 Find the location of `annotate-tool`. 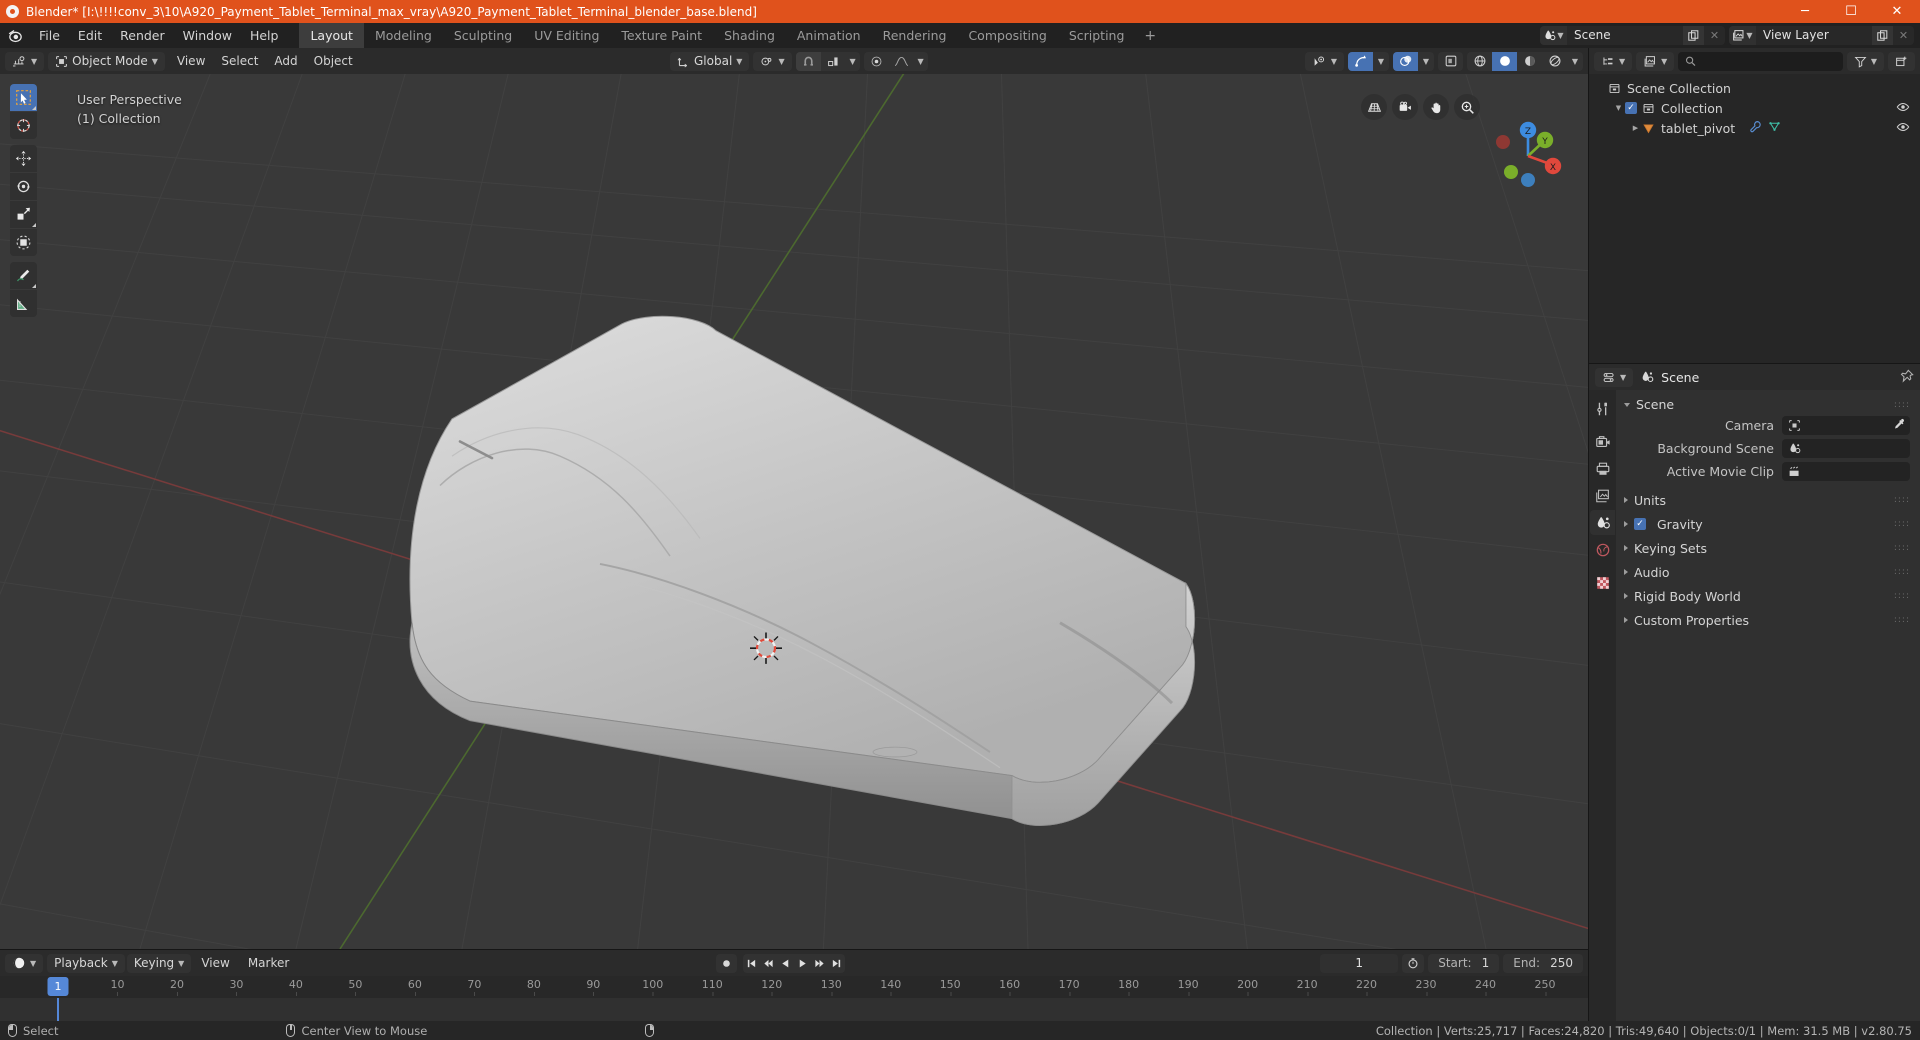

annotate-tool is located at coordinates (23, 275).